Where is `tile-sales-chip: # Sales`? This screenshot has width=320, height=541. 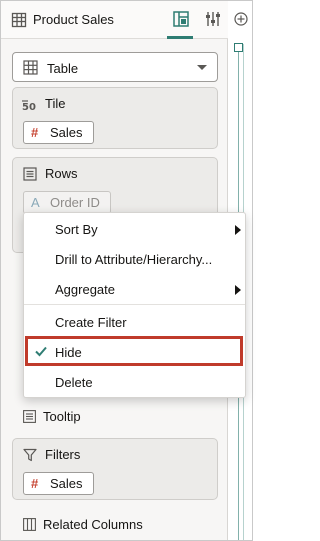
tile-sales-chip: # Sales is located at coordinates (58, 132).